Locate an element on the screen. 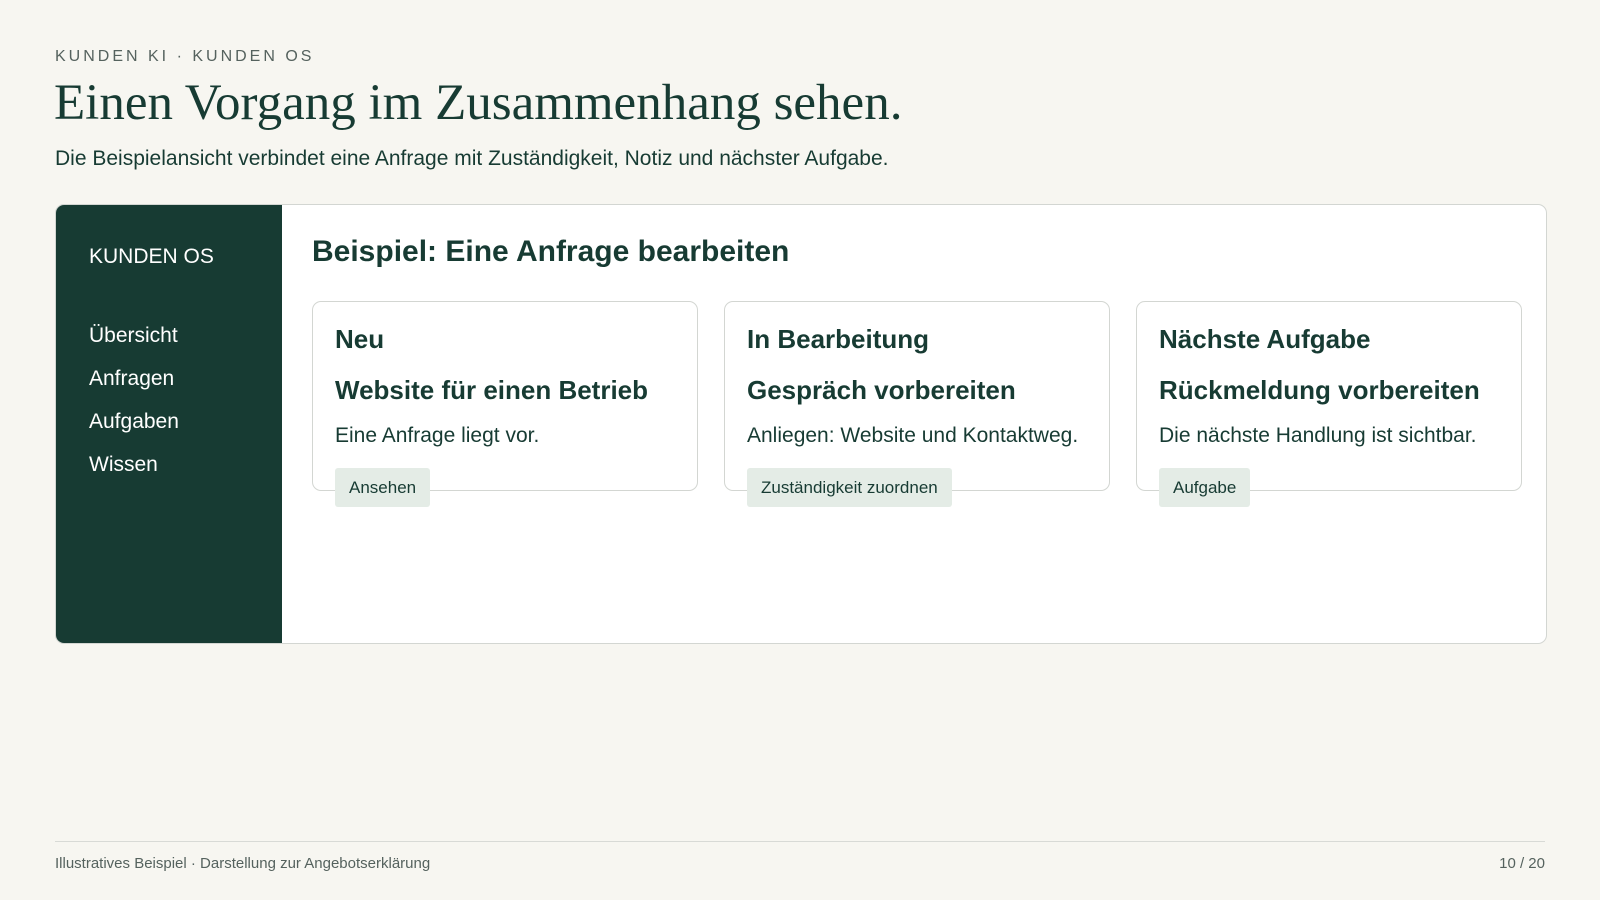  page-number: 10 / 20 is located at coordinates (1522, 863).